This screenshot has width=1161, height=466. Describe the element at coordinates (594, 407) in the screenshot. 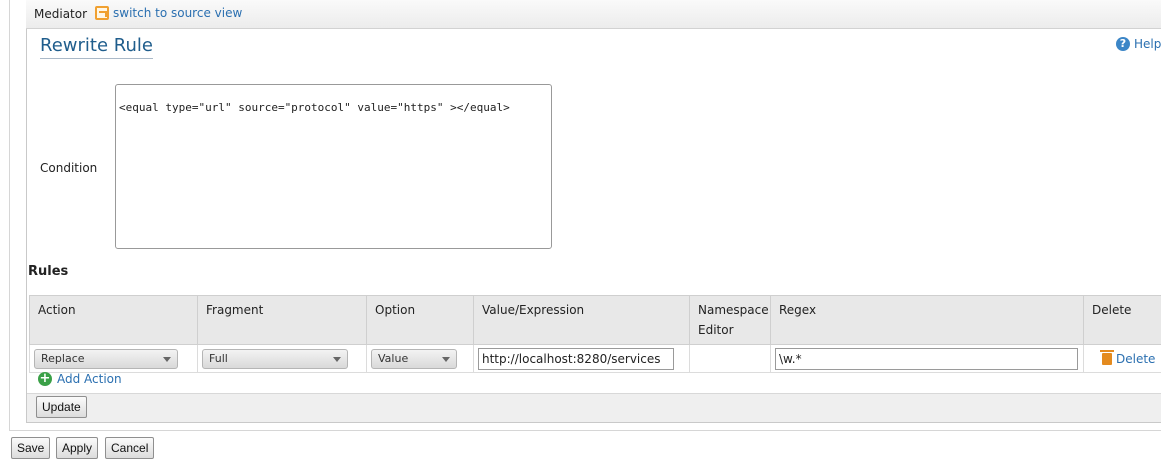

I see `update-bar` at that location.